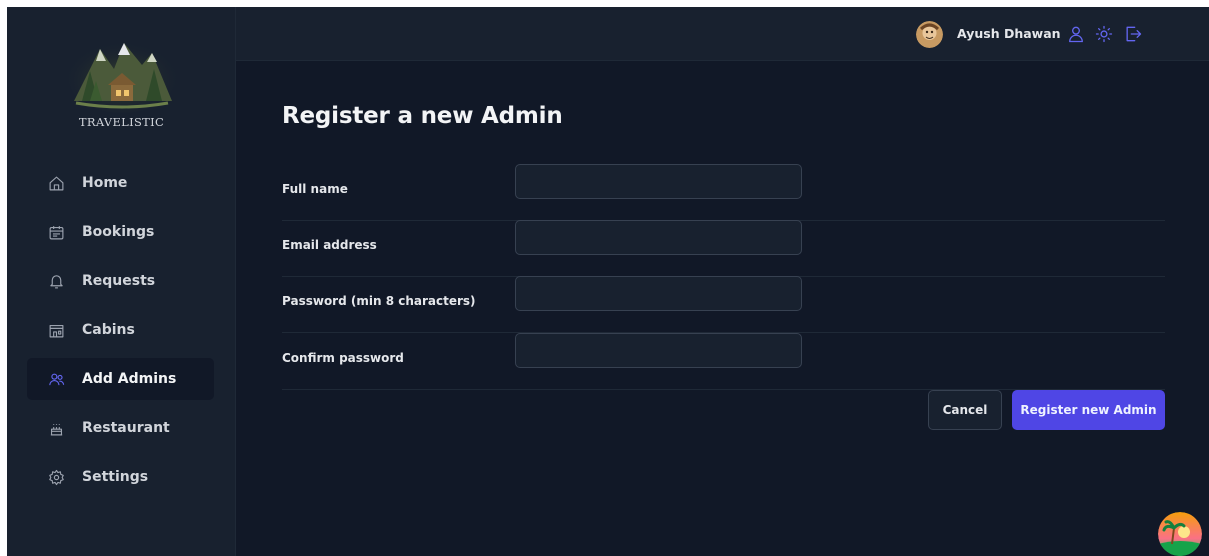  What do you see at coordinates (108, 330) in the screenshot?
I see `sidebar-item-label: Cabins` at bounding box center [108, 330].